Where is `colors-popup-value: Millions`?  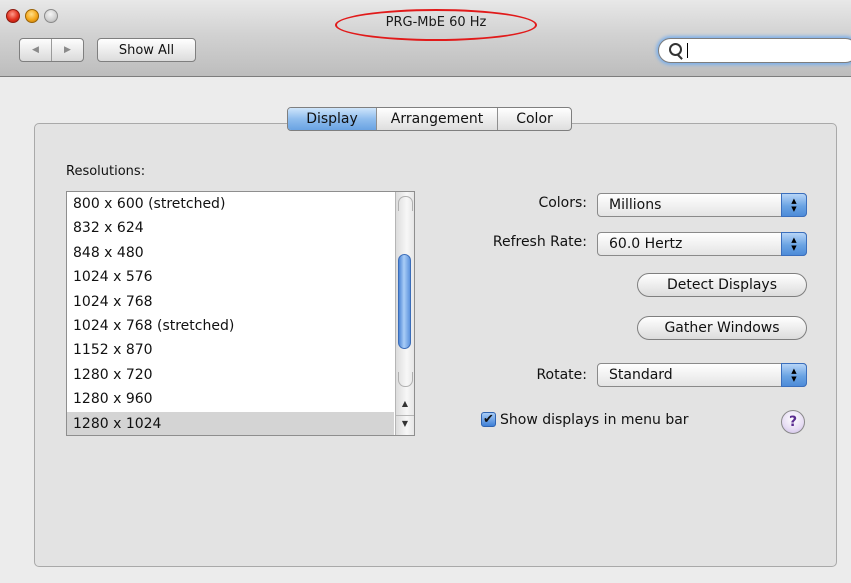 colors-popup-value: Millions is located at coordinates (635, 205).